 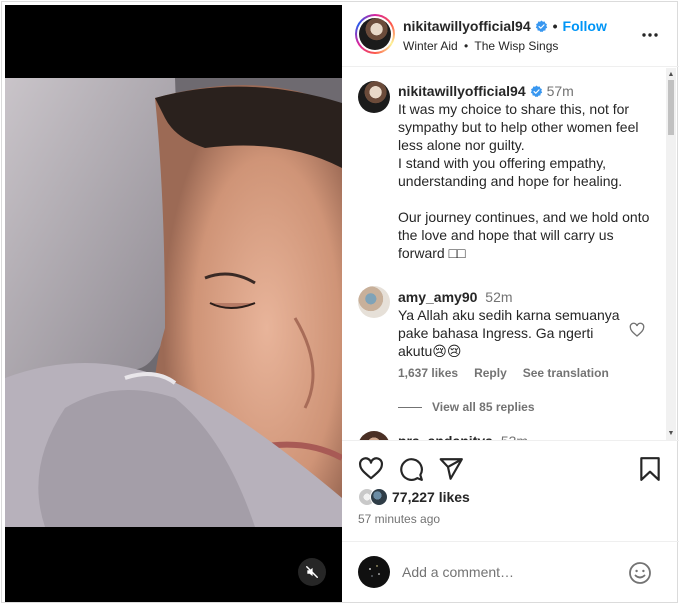 I want to click on author-avatar, so click(x=375, y=34).